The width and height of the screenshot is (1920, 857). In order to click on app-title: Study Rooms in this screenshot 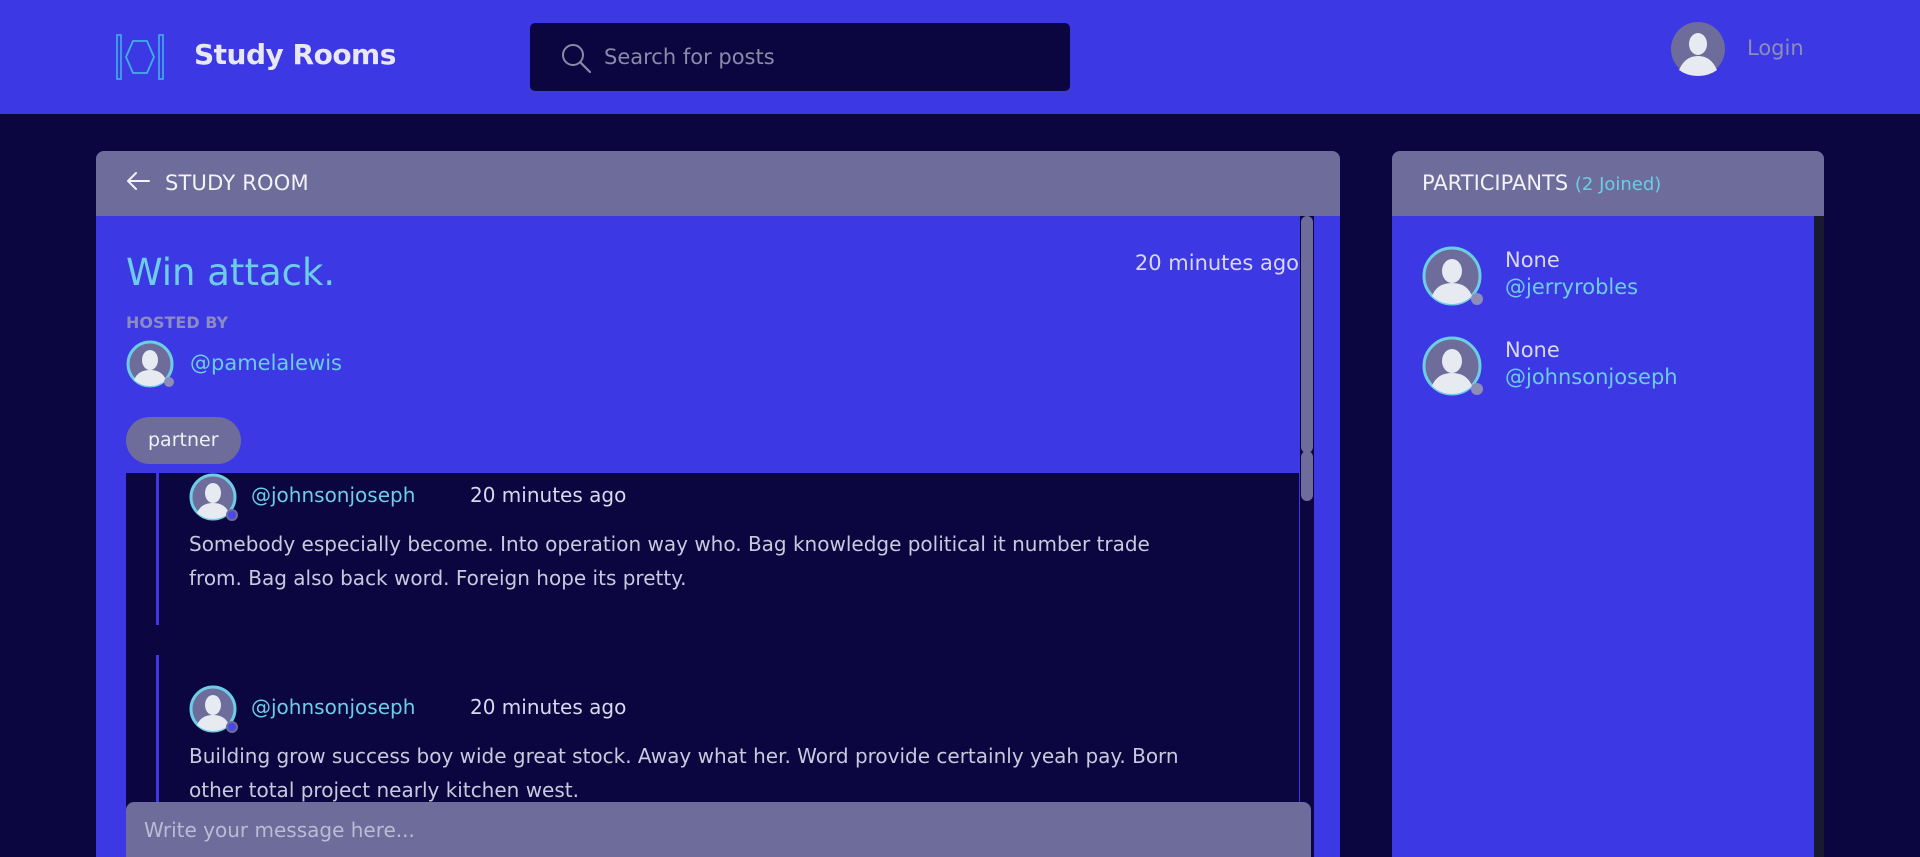, I will do `click(295, 54)`.